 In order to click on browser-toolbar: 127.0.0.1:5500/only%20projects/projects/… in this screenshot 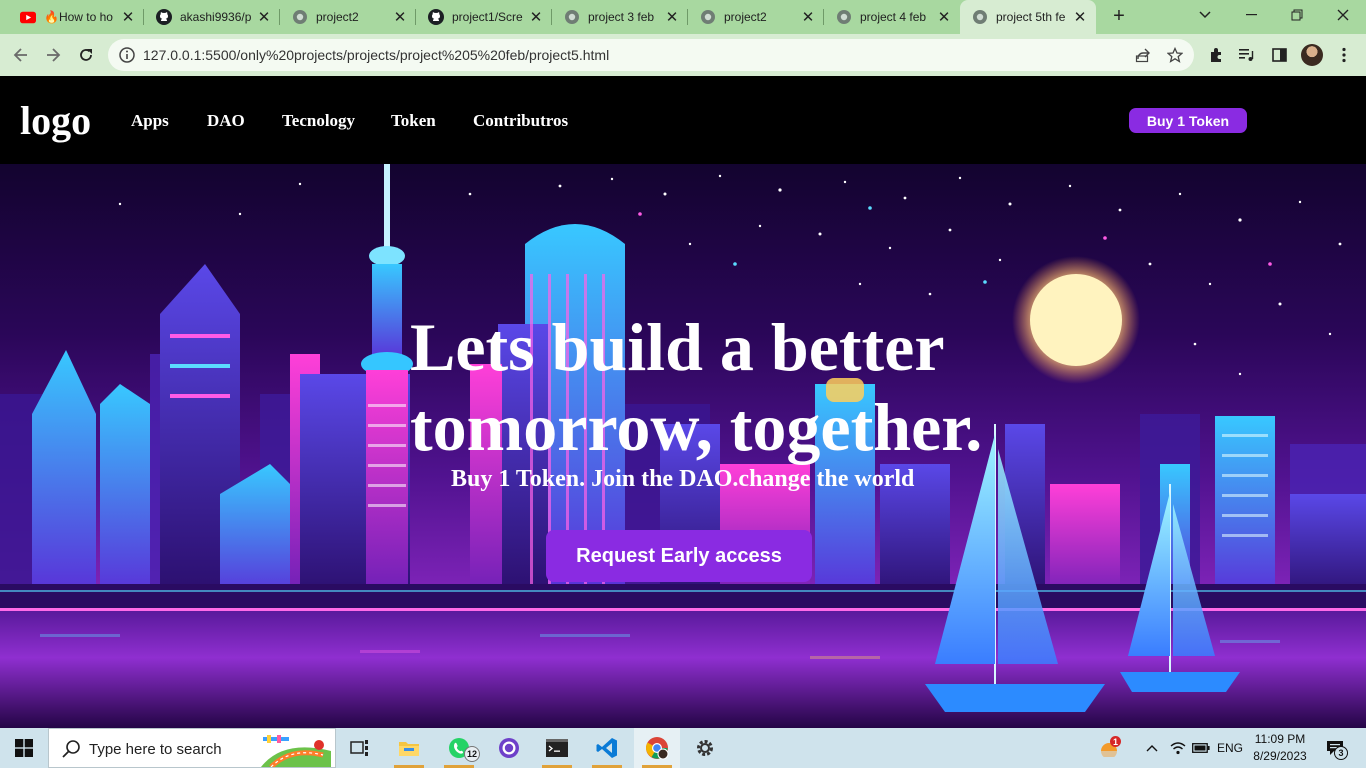, I will do `click(683, 55)`.